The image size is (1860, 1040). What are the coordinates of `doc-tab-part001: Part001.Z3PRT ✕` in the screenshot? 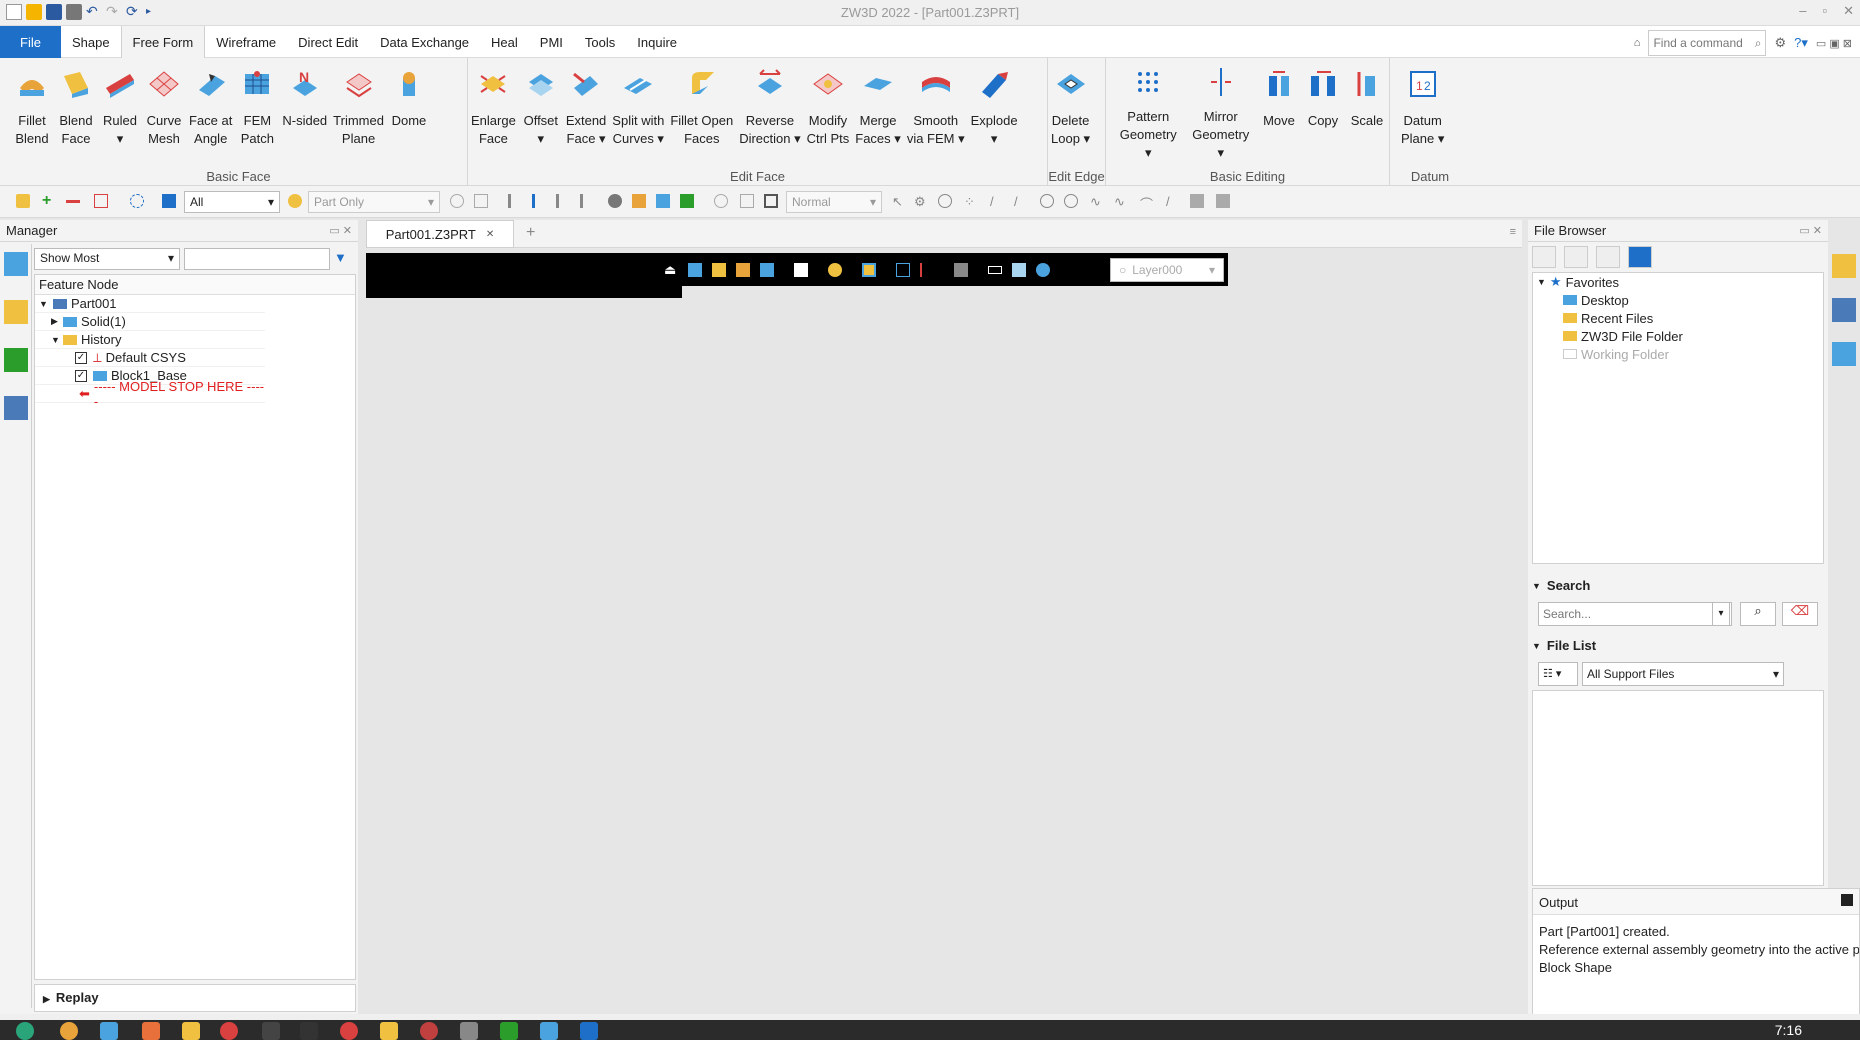 It's located at (440, 234).